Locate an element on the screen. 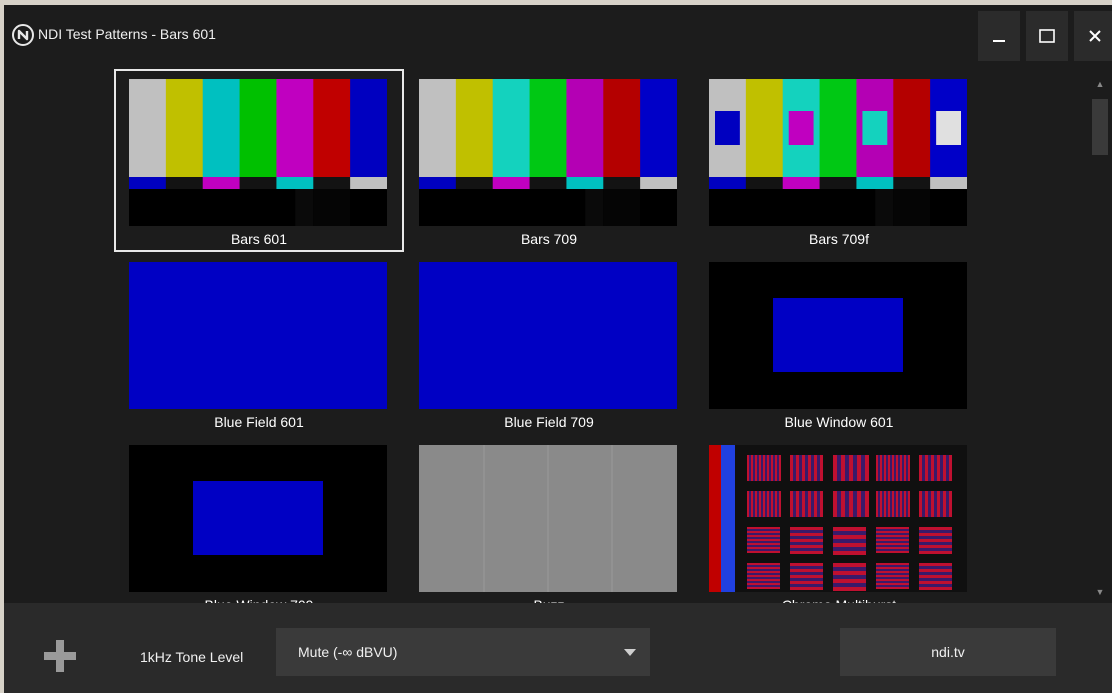 The height and width of the screenshot is (693, 1112). pattern-label: Blue Window 709 is located at coordinates (259, 597).